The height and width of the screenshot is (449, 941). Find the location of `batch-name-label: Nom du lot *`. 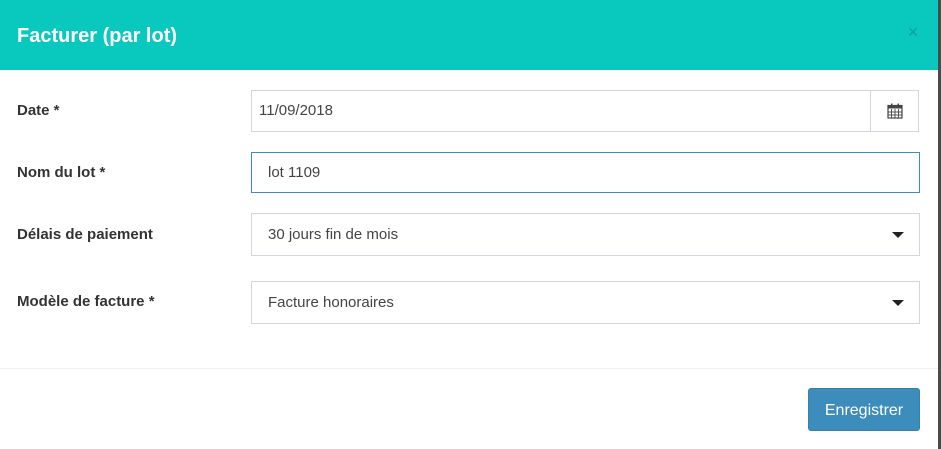

batch-name-label: Nom du lot * is located at coordinates (61, 172).